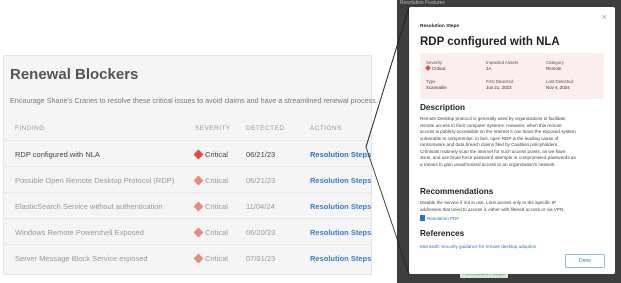  Describe the element at coordinates (30, 128) in the screenshot. I see `col-finding: FINDING` at that location.